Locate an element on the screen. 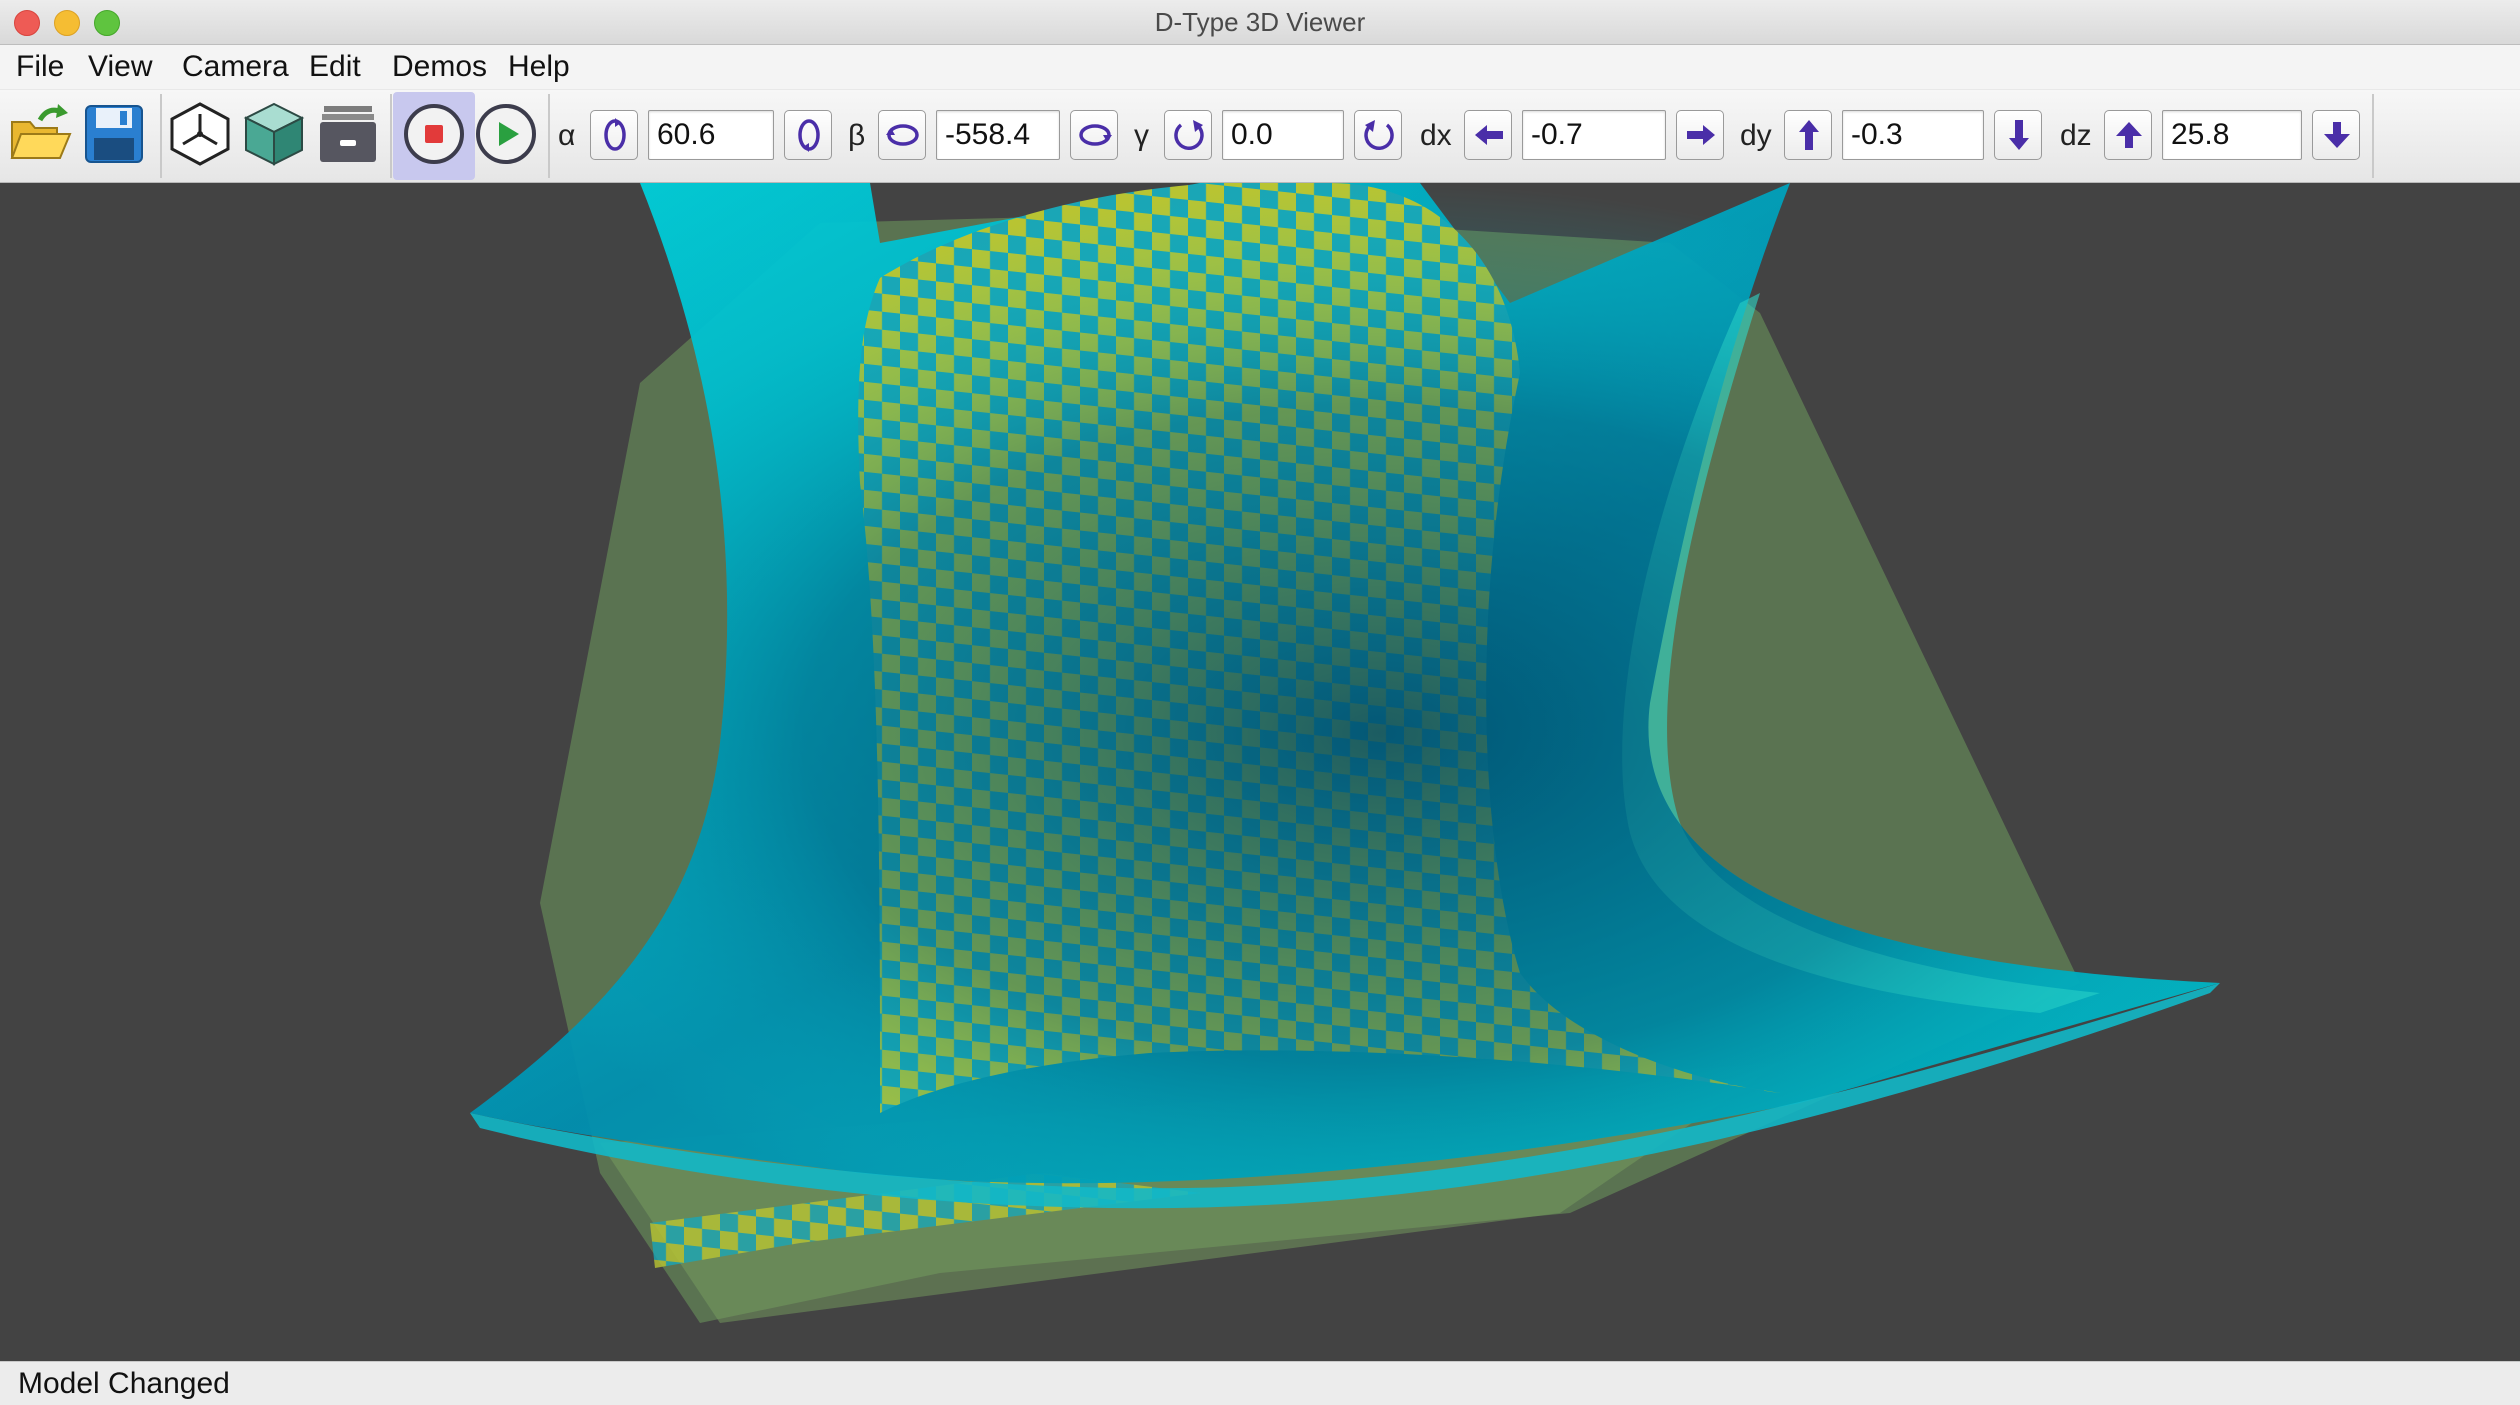 The width and height of the screenshot is (2520, 1405). arrow-left-icon is located at coordinates (1489, 135).